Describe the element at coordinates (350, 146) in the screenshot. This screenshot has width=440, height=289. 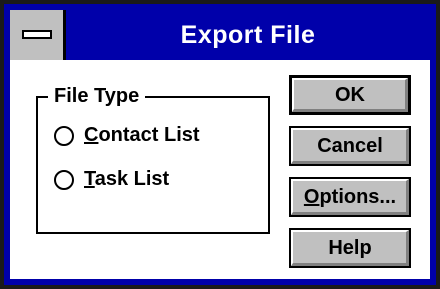
I see `cancel-button: Cancel` at that location.